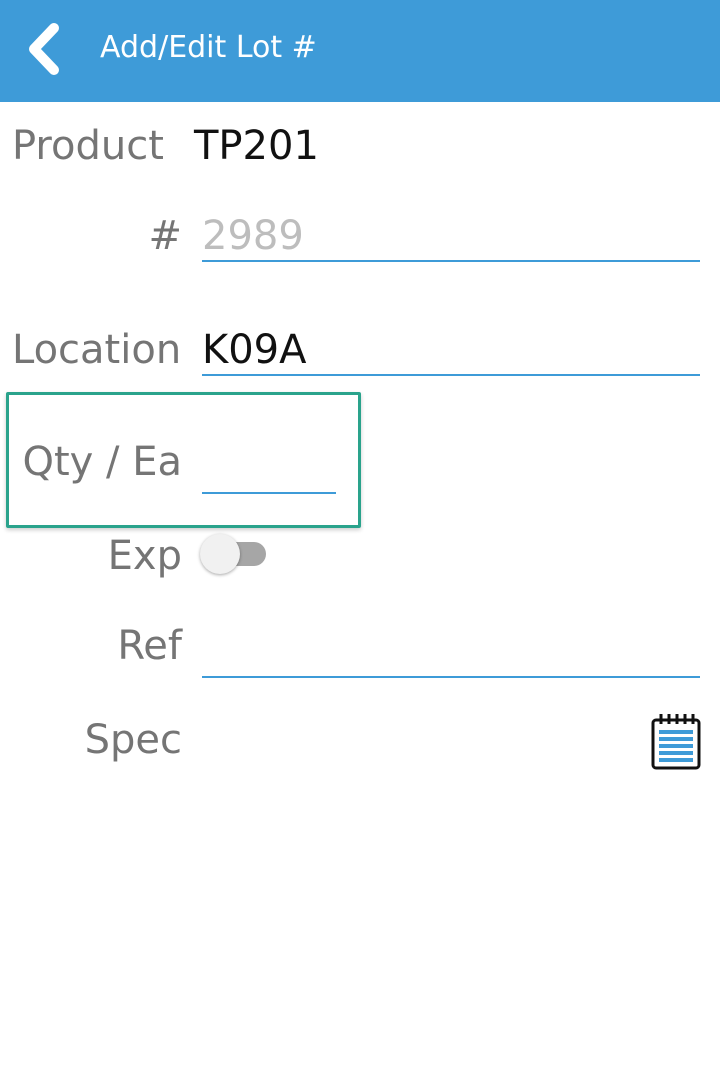 The image size is (720, 1065). Describe the element at coordinates (133, 740) in the screenshot. I see `spec-label: Spec` at that location.